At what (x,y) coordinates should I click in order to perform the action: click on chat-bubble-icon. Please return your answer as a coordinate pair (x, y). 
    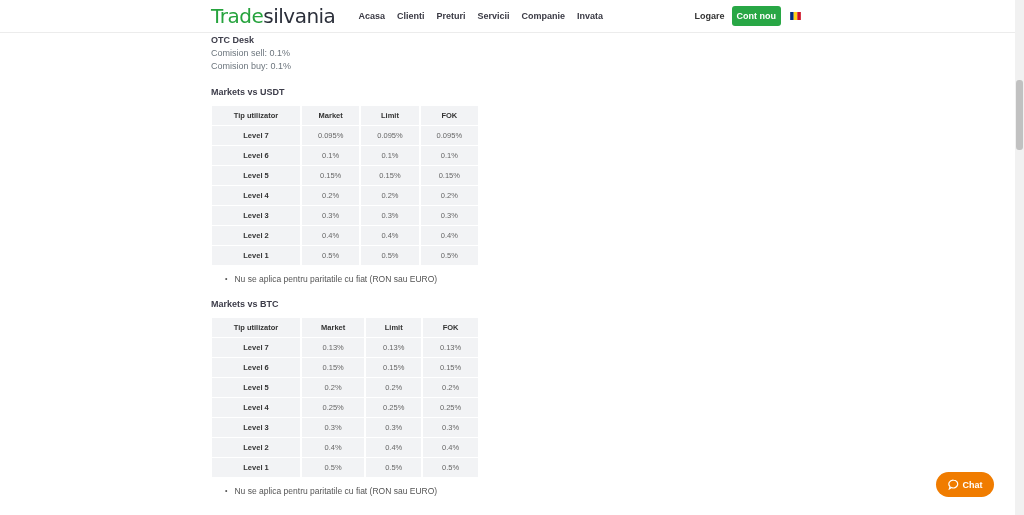
    Looking at the image, I should click on (953, 484).